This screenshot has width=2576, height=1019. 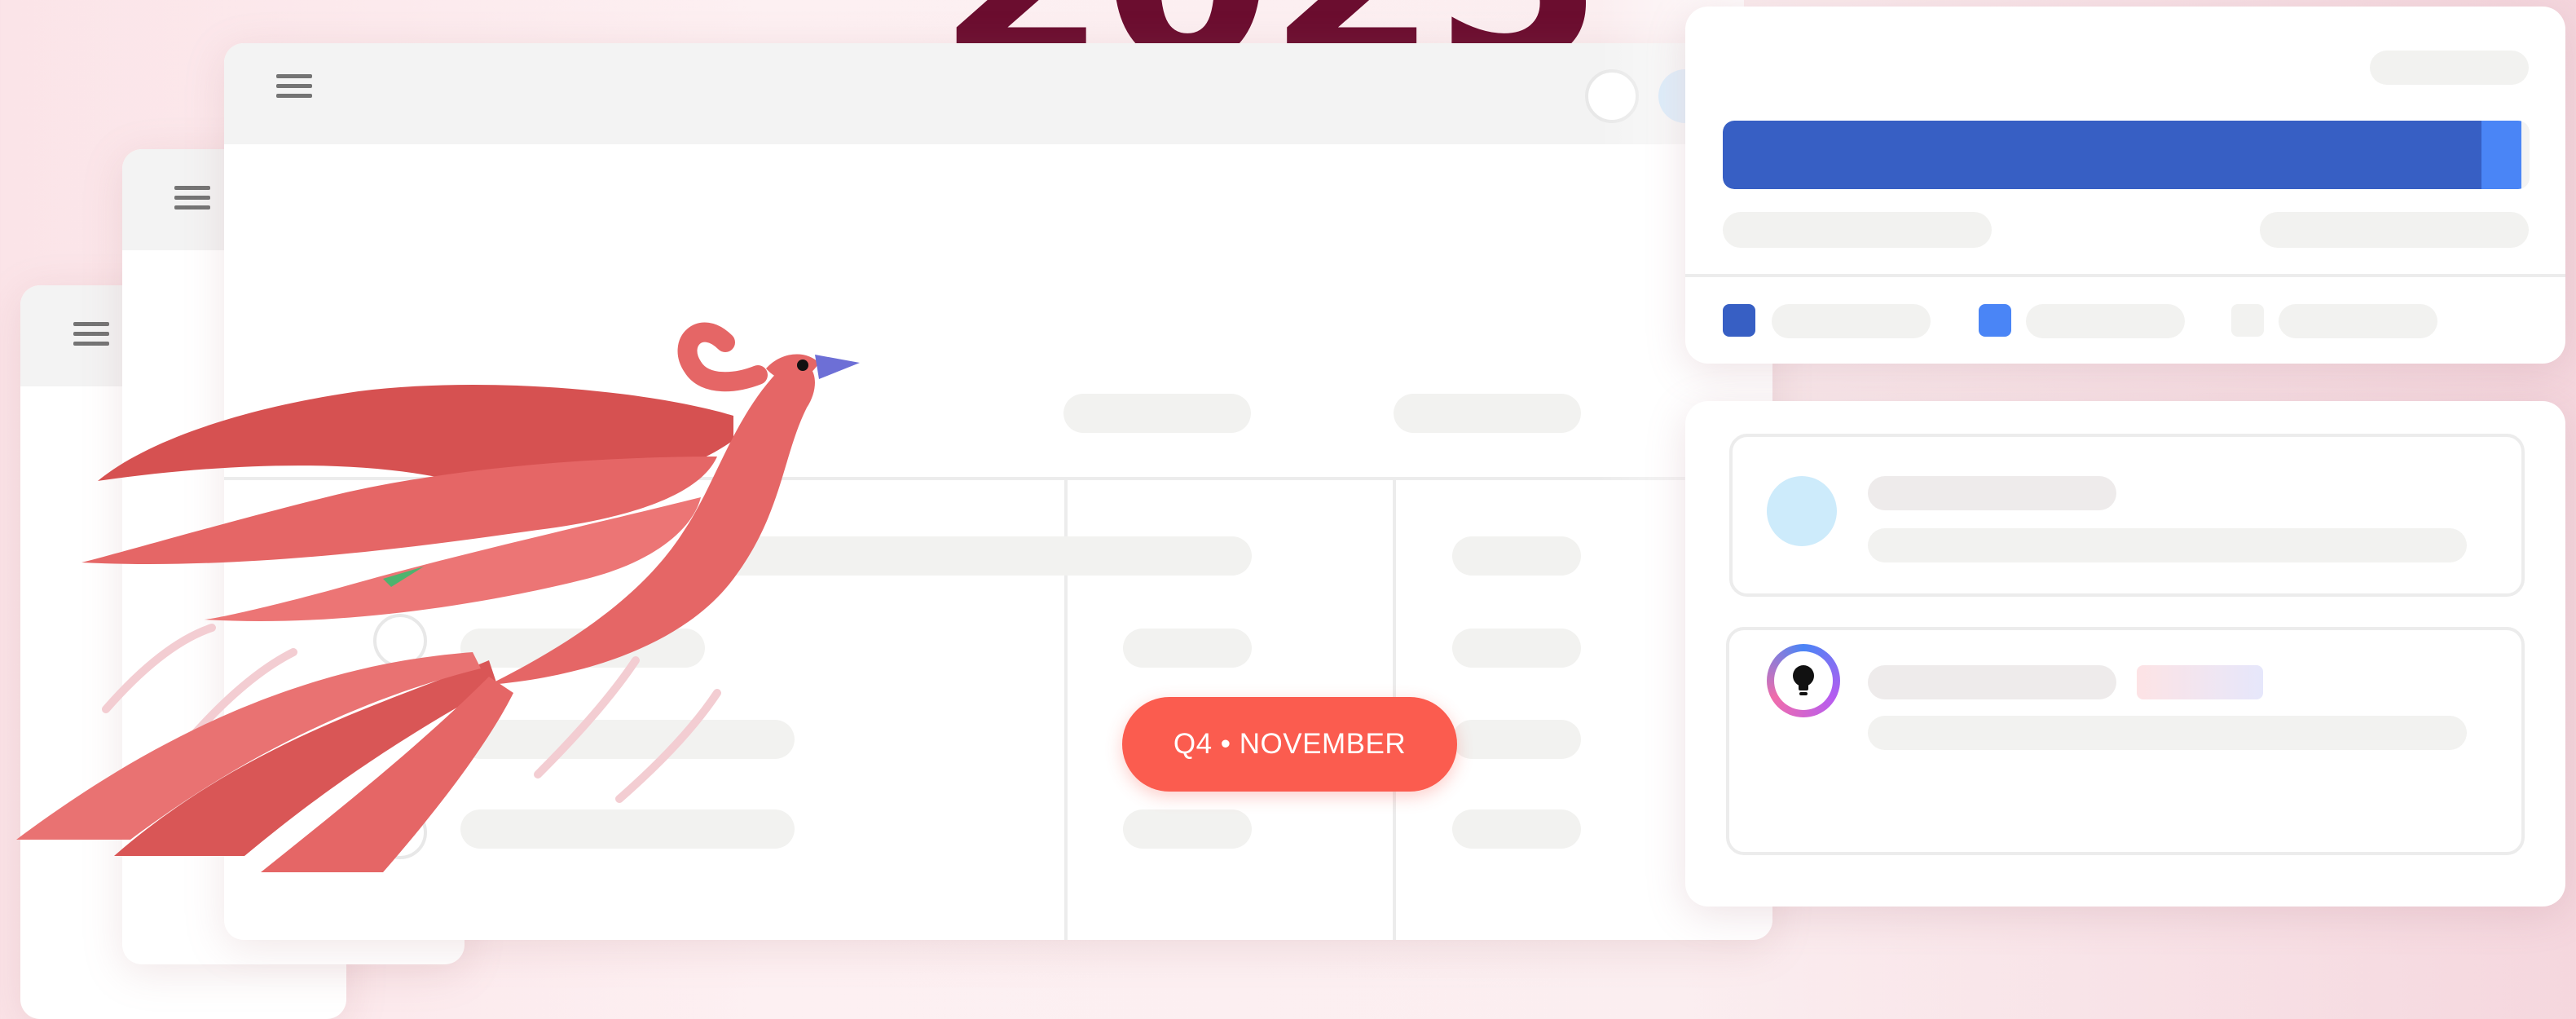 I want to click on avatar, so click(x=1802, y=511).